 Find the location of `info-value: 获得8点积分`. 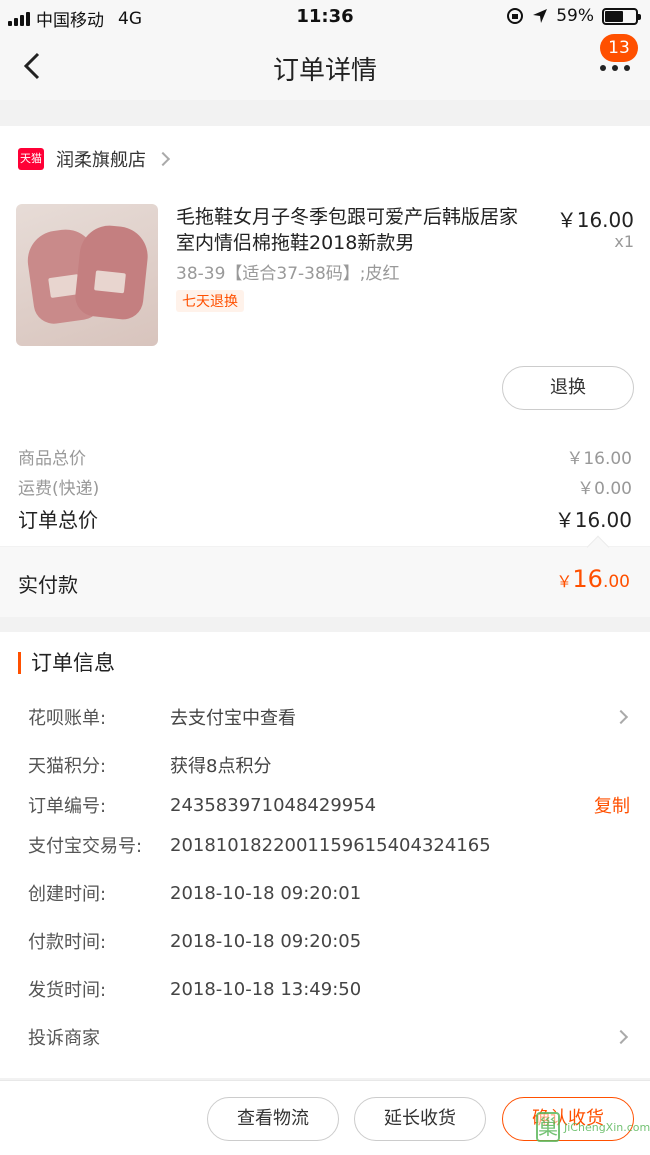

info-value: 获得8点积分 is located at coordinates (221, 766).